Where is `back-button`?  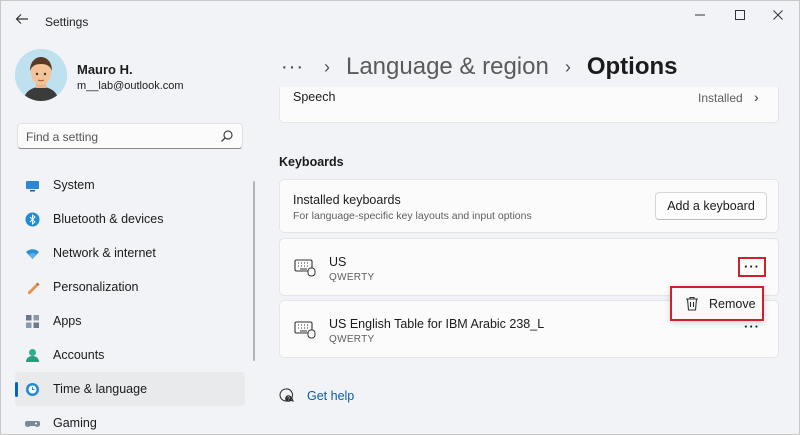 back-button is located at coordinates (22, 22).